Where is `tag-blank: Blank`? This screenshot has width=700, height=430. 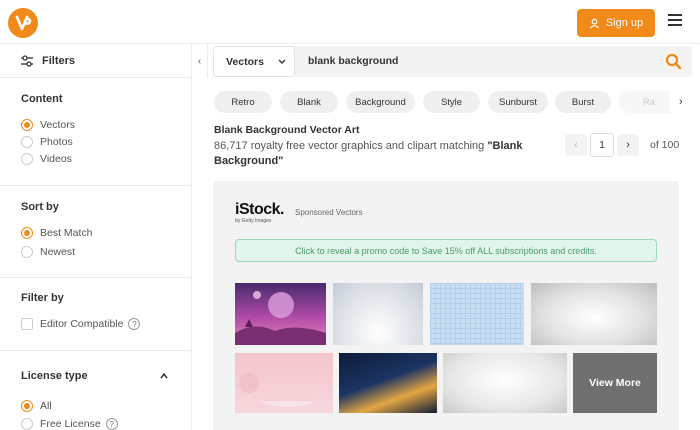 tag-blank: Blank is located at coordinates (309, 102).